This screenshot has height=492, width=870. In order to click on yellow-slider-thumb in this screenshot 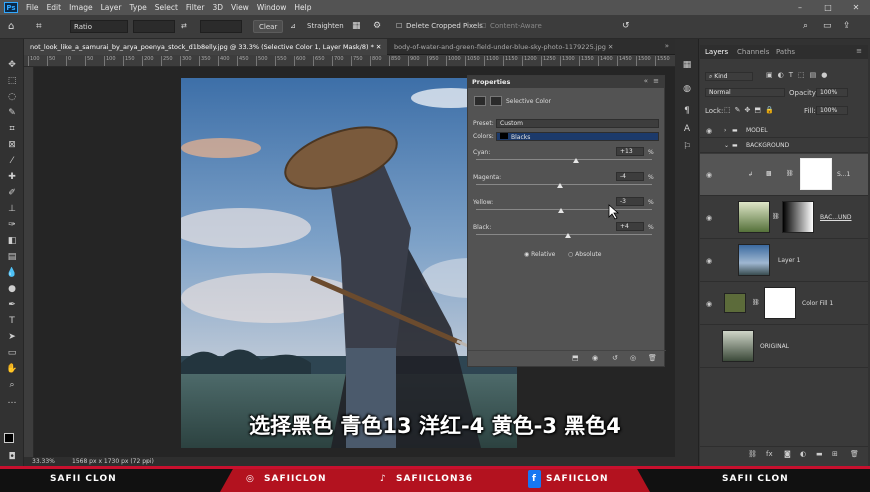, I will do `click(561, 210)`.